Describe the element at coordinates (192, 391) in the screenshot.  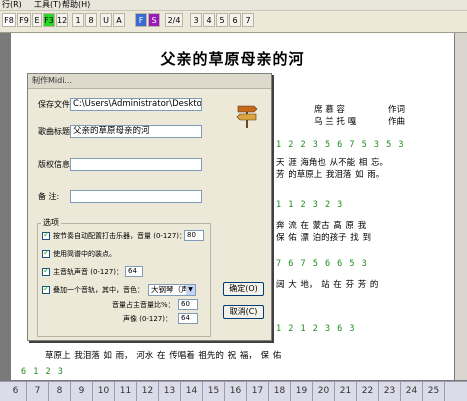
I see `ruler-number: 14` at that location.